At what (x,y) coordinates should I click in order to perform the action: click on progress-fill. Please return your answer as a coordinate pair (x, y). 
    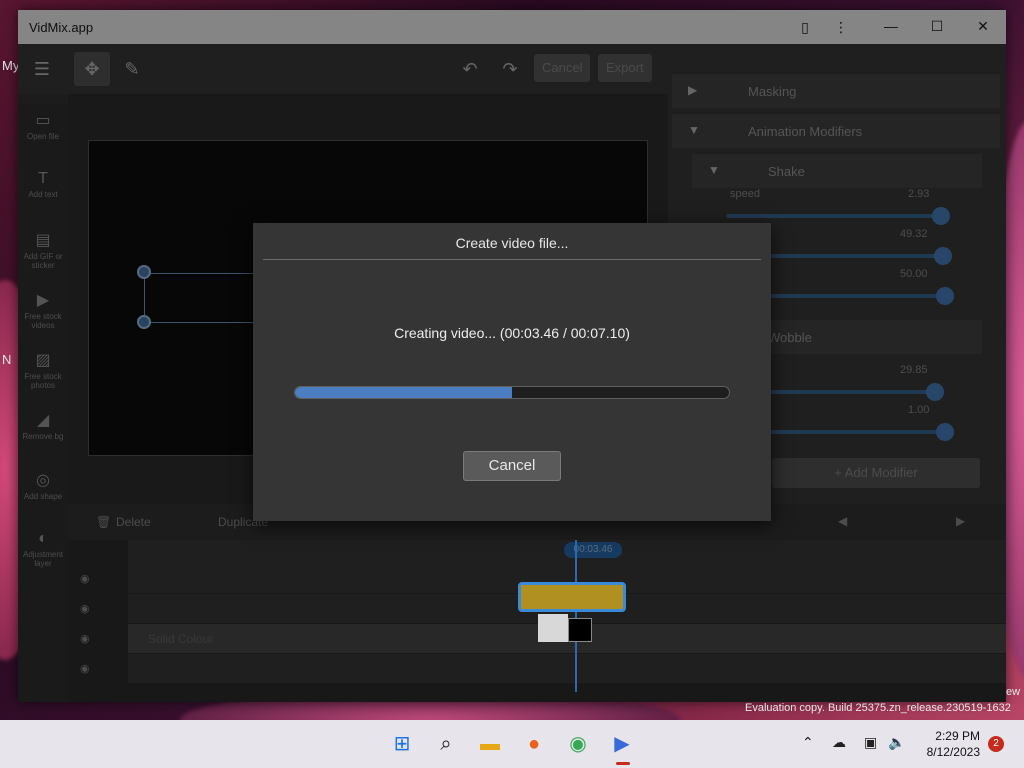
    Looking at the image, I should click on (403, 392).